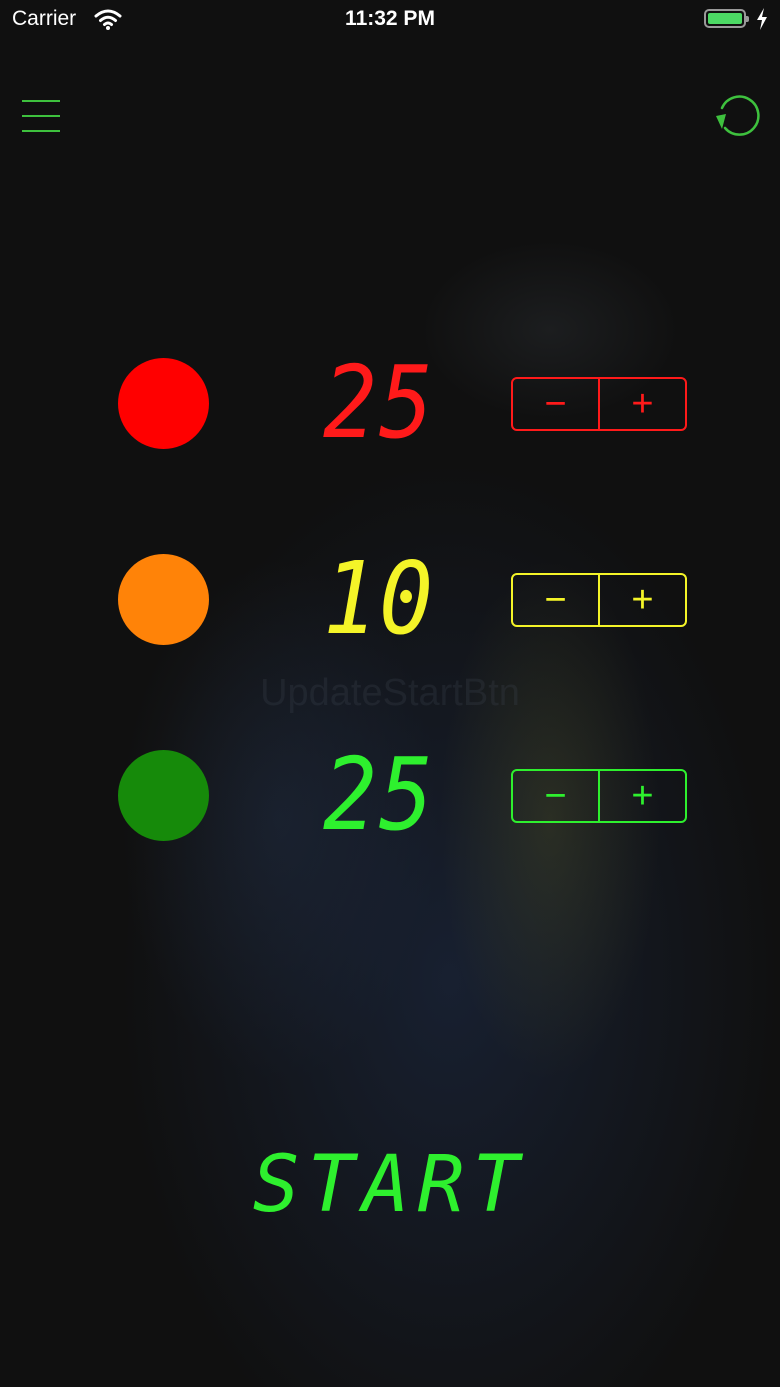 The width and height of the screenshot is (780, 1387). I want to click on status-time: 11:32 PM, so click(390, 18).